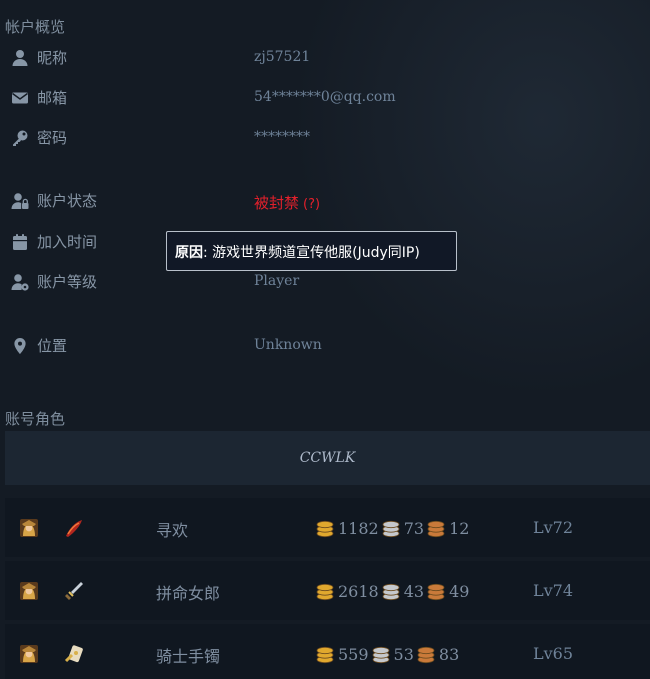 The image size is (650, 679). I want to click on gold-amount: 1182, so click(358, 528).